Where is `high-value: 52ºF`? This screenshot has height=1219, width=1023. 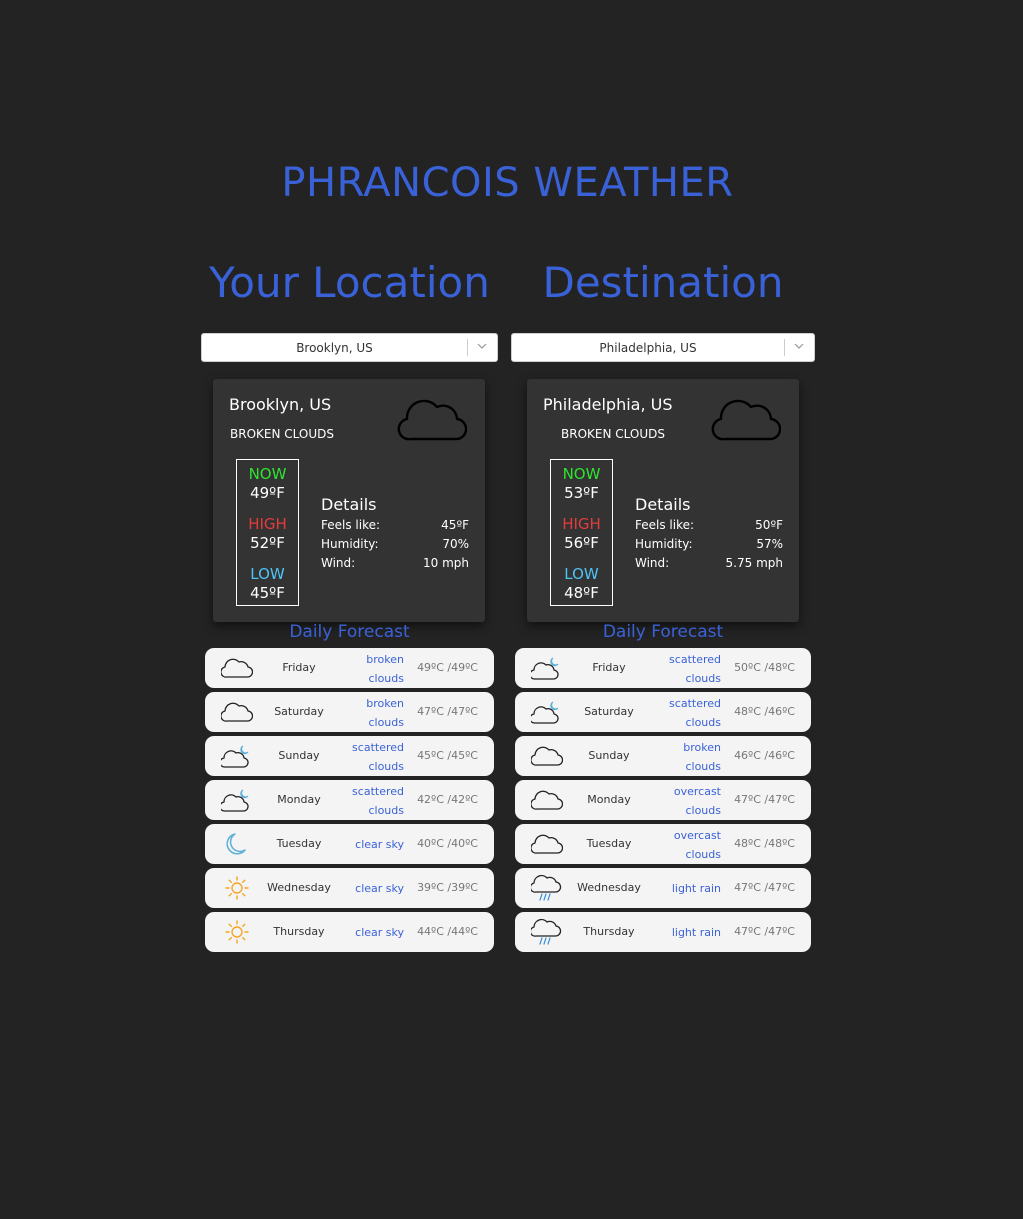
high-value: 52ºF is located at coordinates (267, 543).